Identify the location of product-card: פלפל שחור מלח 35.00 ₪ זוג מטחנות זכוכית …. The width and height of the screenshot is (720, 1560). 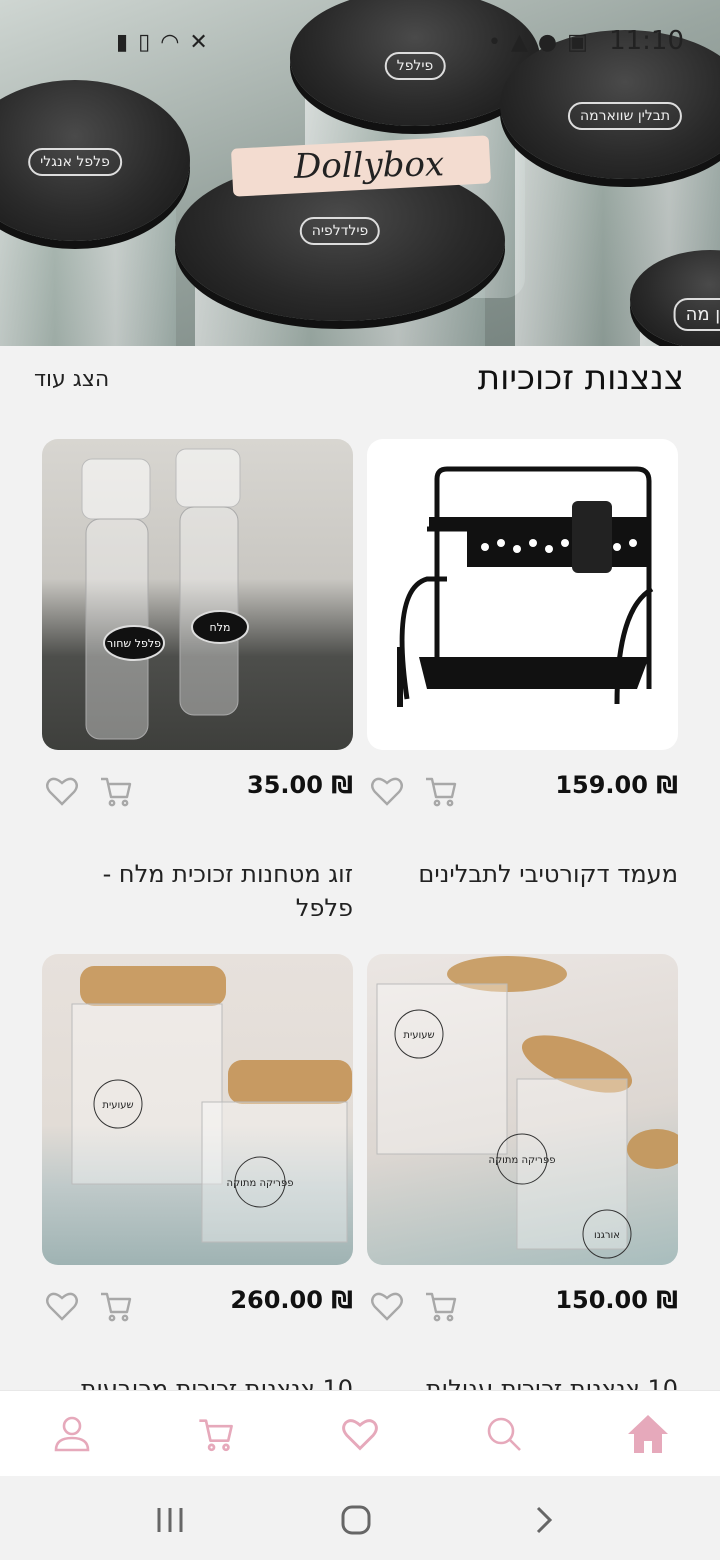
(197, 680).